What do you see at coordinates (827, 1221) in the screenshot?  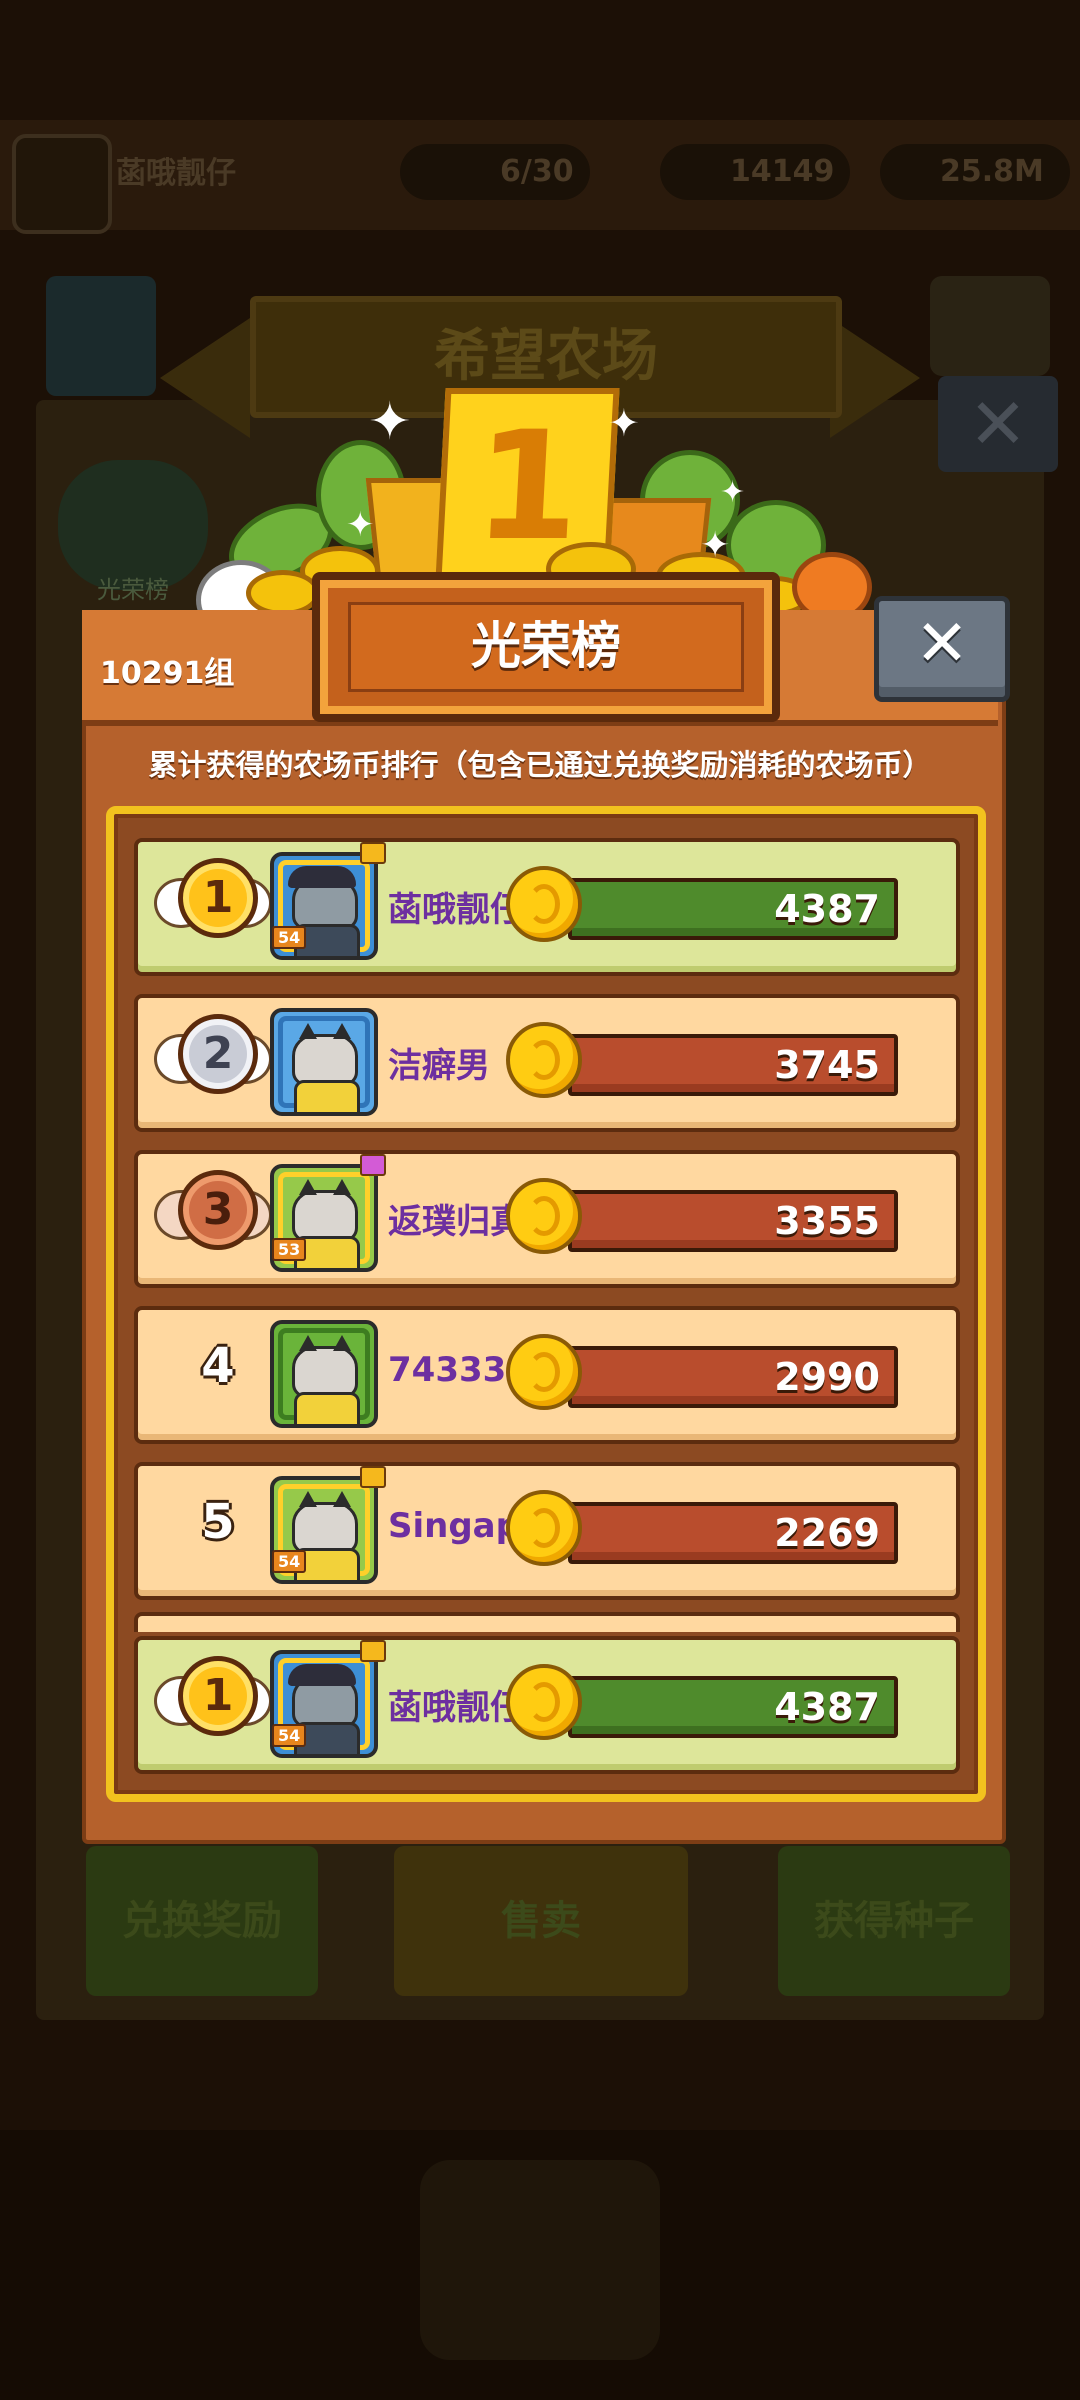 I see `score-value: 3355` at bounding box center [827, 1221].